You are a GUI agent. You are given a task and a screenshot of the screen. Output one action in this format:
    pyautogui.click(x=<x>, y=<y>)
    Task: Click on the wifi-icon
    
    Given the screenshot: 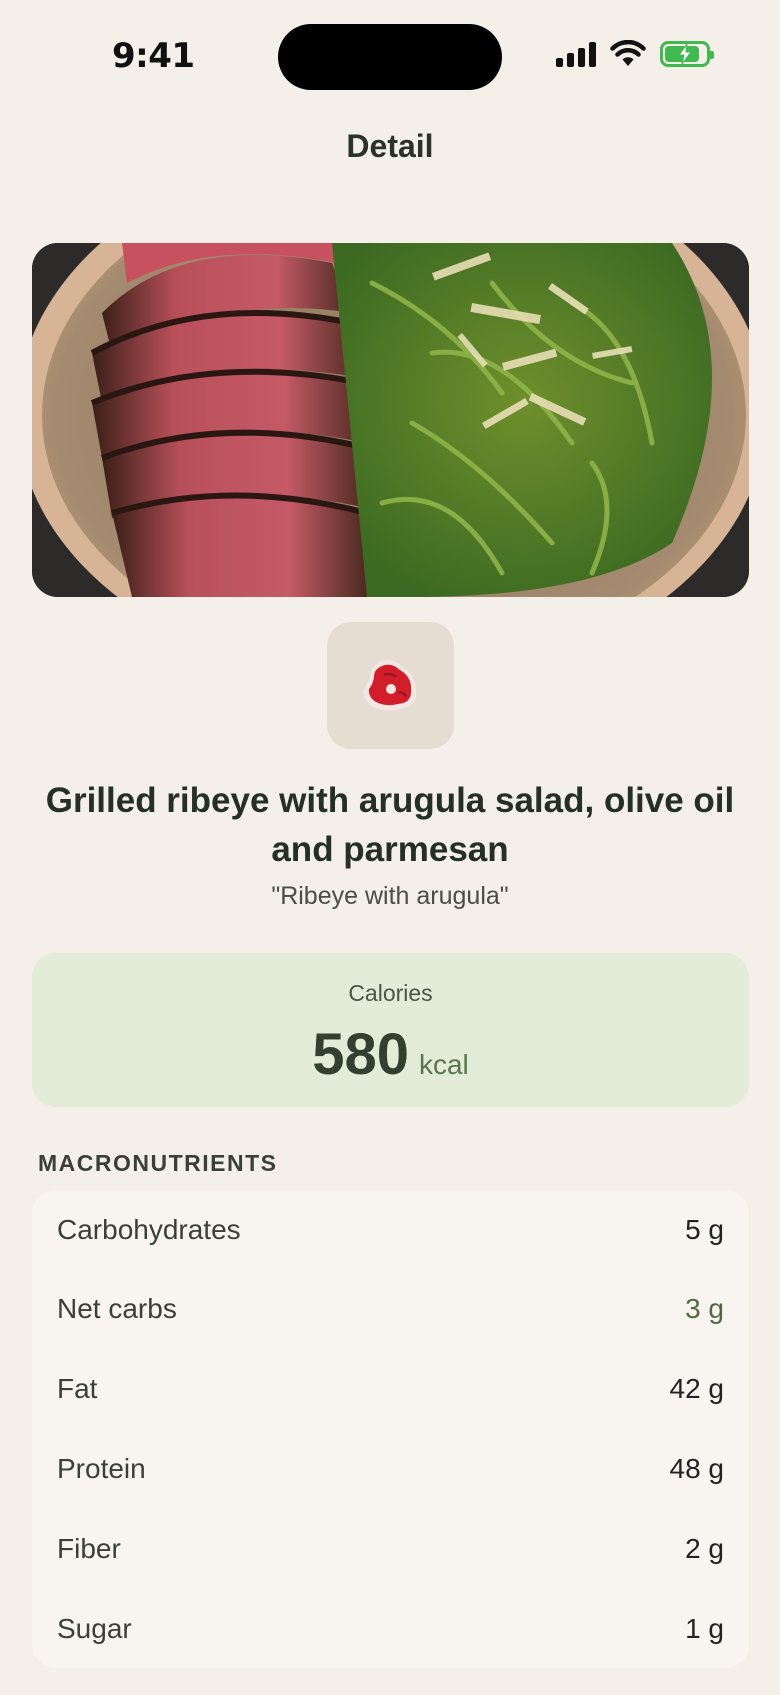 What is the action you would take?
    pyautogui.click(x=628, y=53)
    